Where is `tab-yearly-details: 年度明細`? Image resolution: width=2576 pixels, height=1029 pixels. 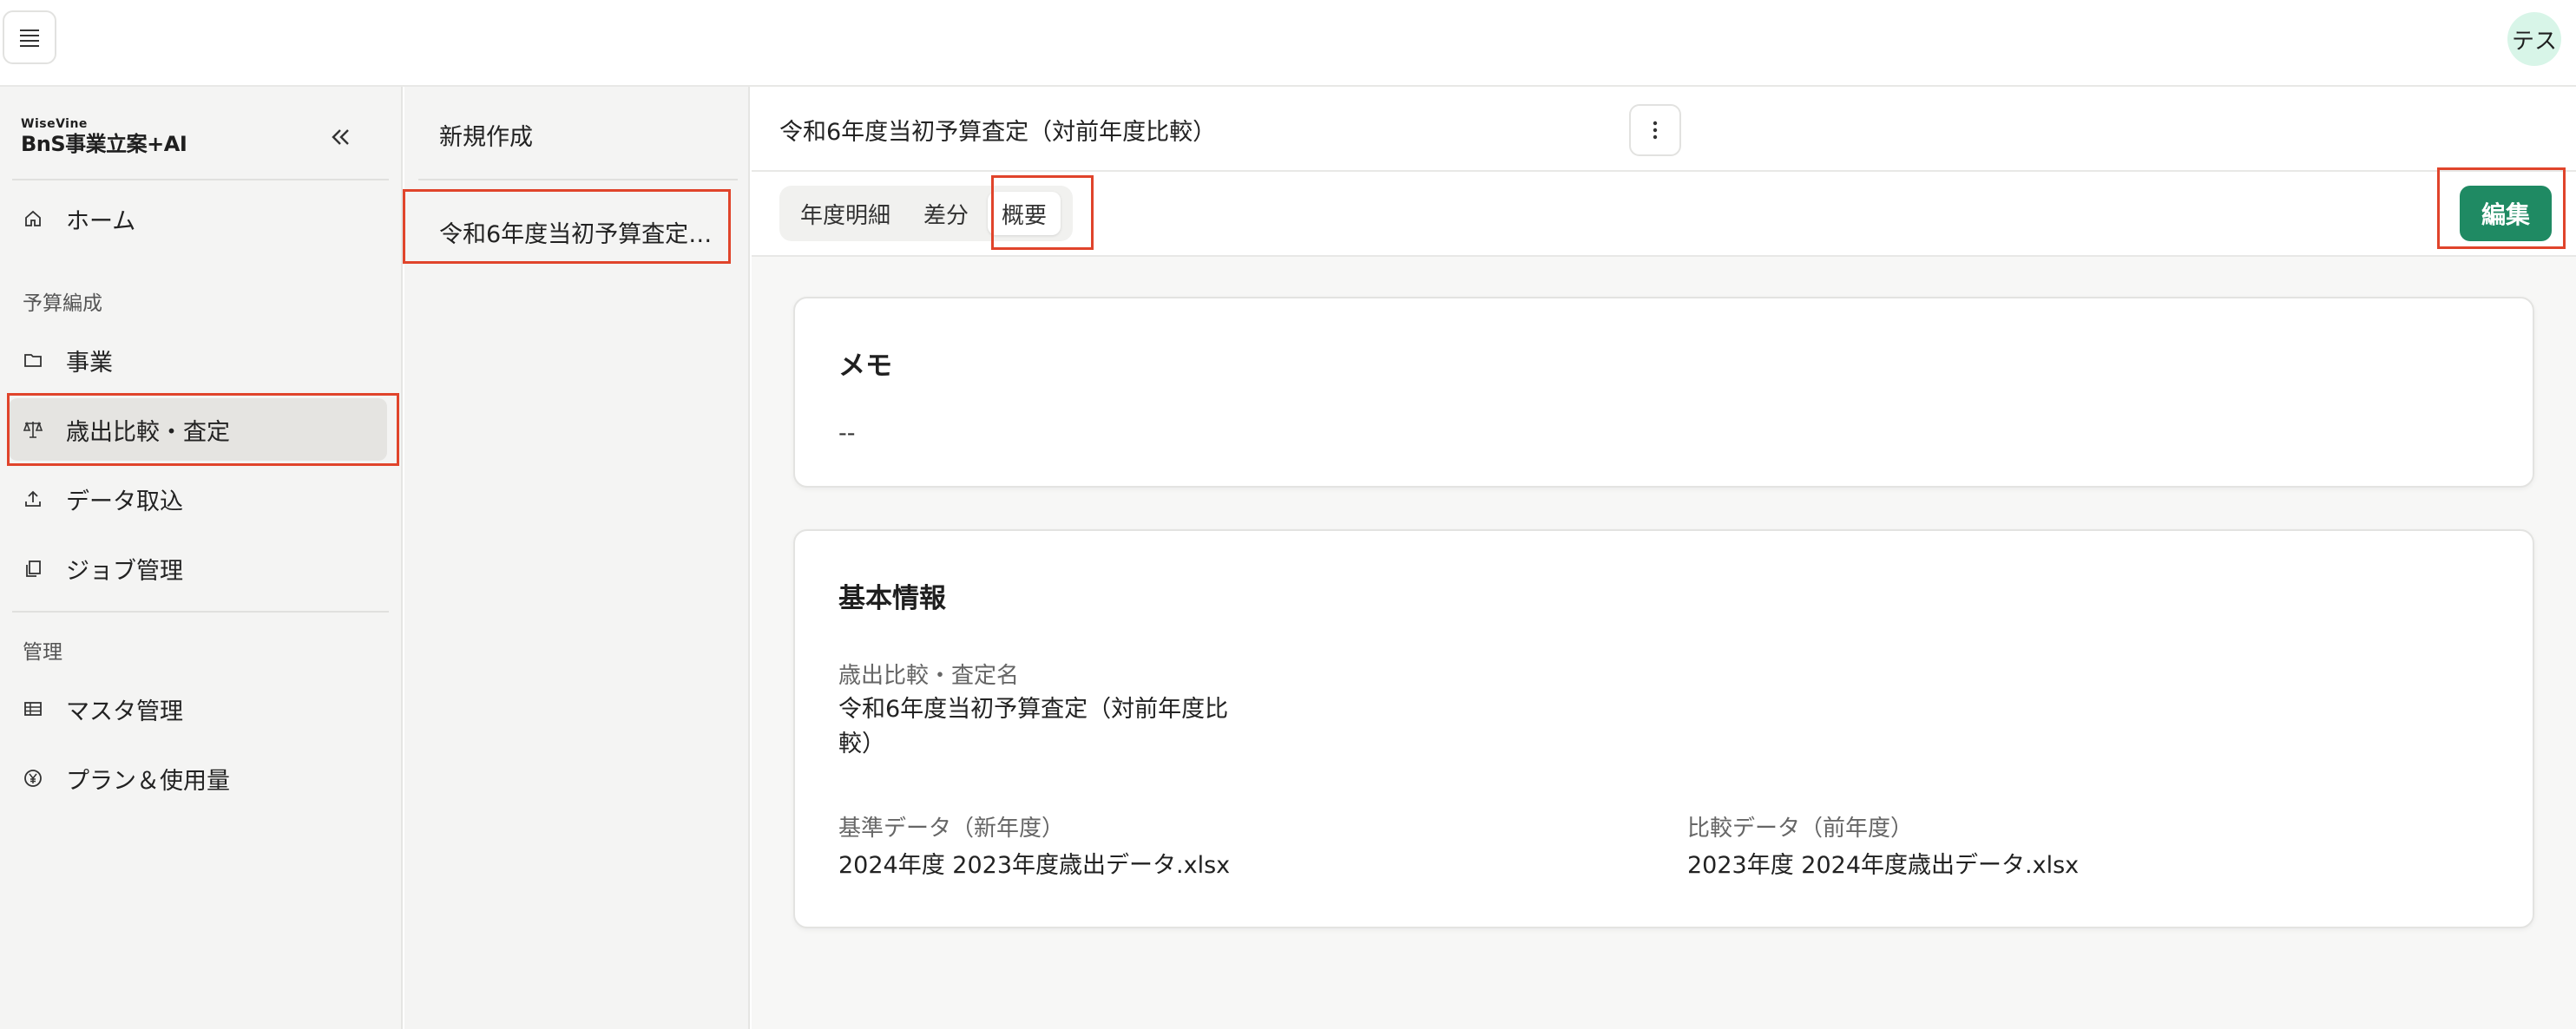 tab-yearly-details: 年度明細 is located at coordinates (845, 213).